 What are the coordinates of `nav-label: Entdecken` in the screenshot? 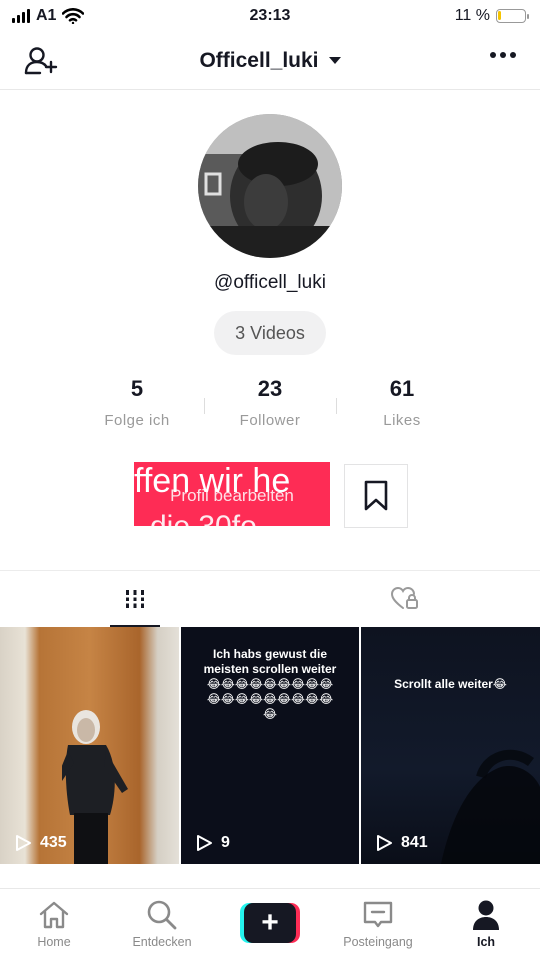 It's located at (162, 942).